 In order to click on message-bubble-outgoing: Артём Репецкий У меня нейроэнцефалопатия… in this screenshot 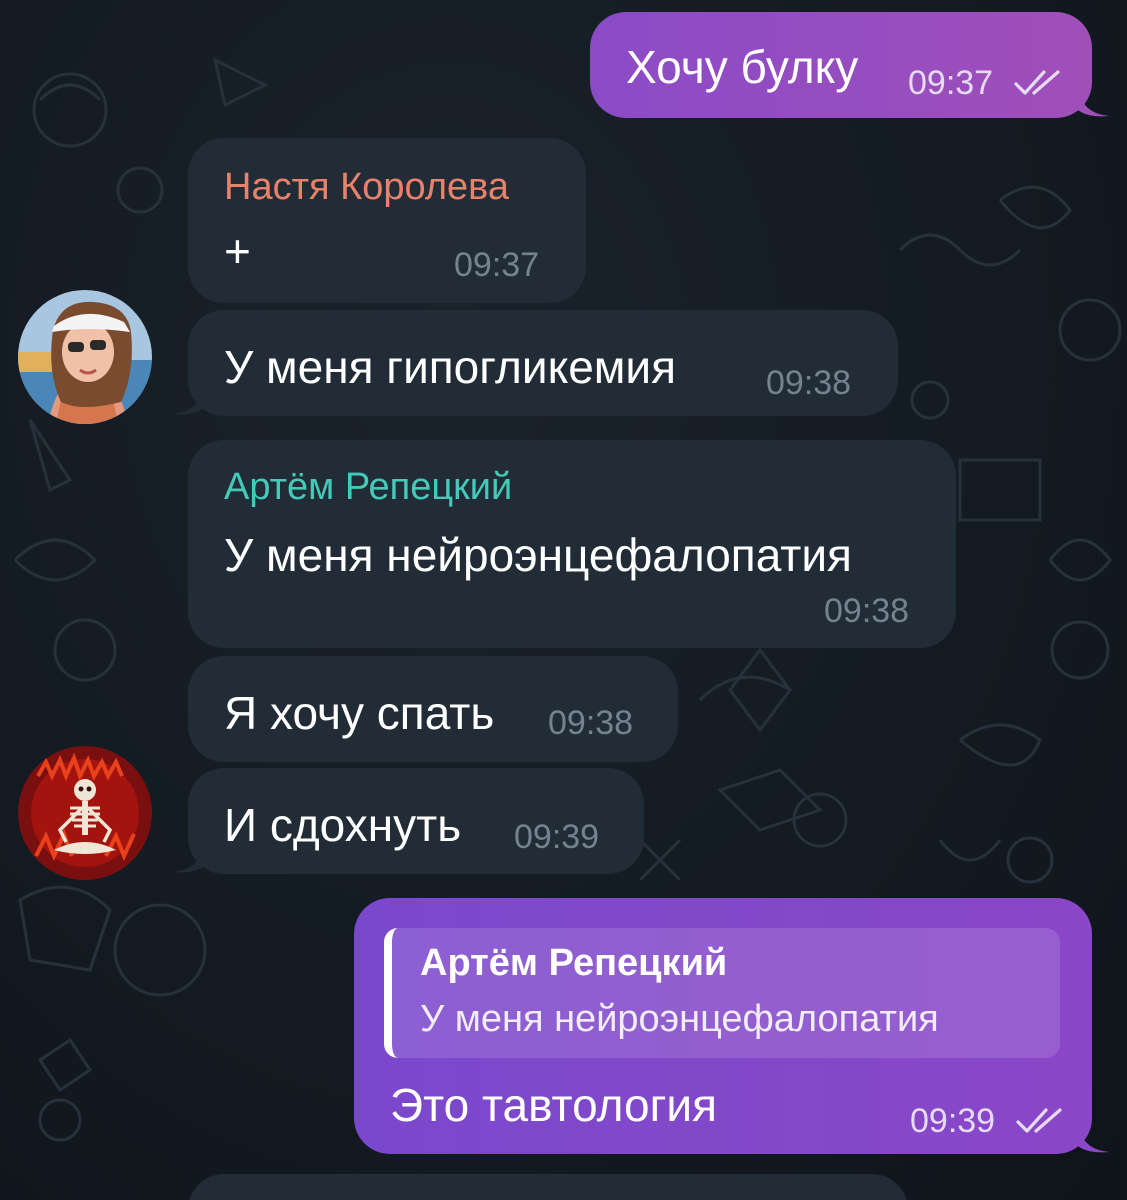, I will do `click(723, 1026)`.